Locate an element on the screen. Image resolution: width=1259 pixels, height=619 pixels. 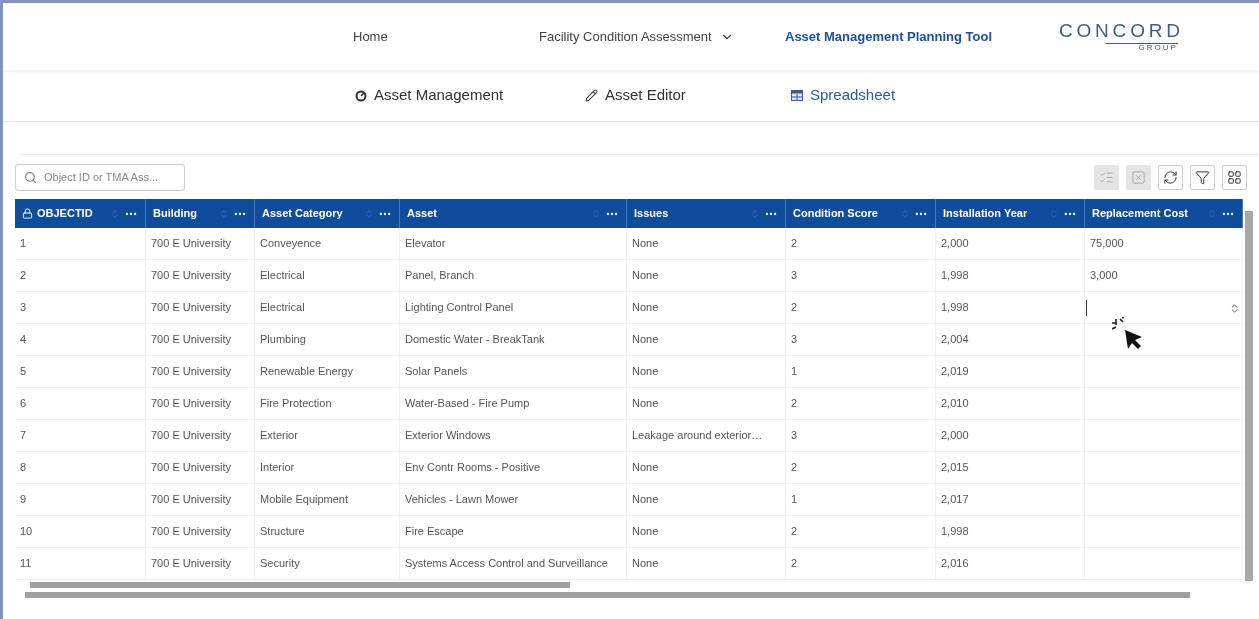
grid-icon is located at coordinates (1234, 177).